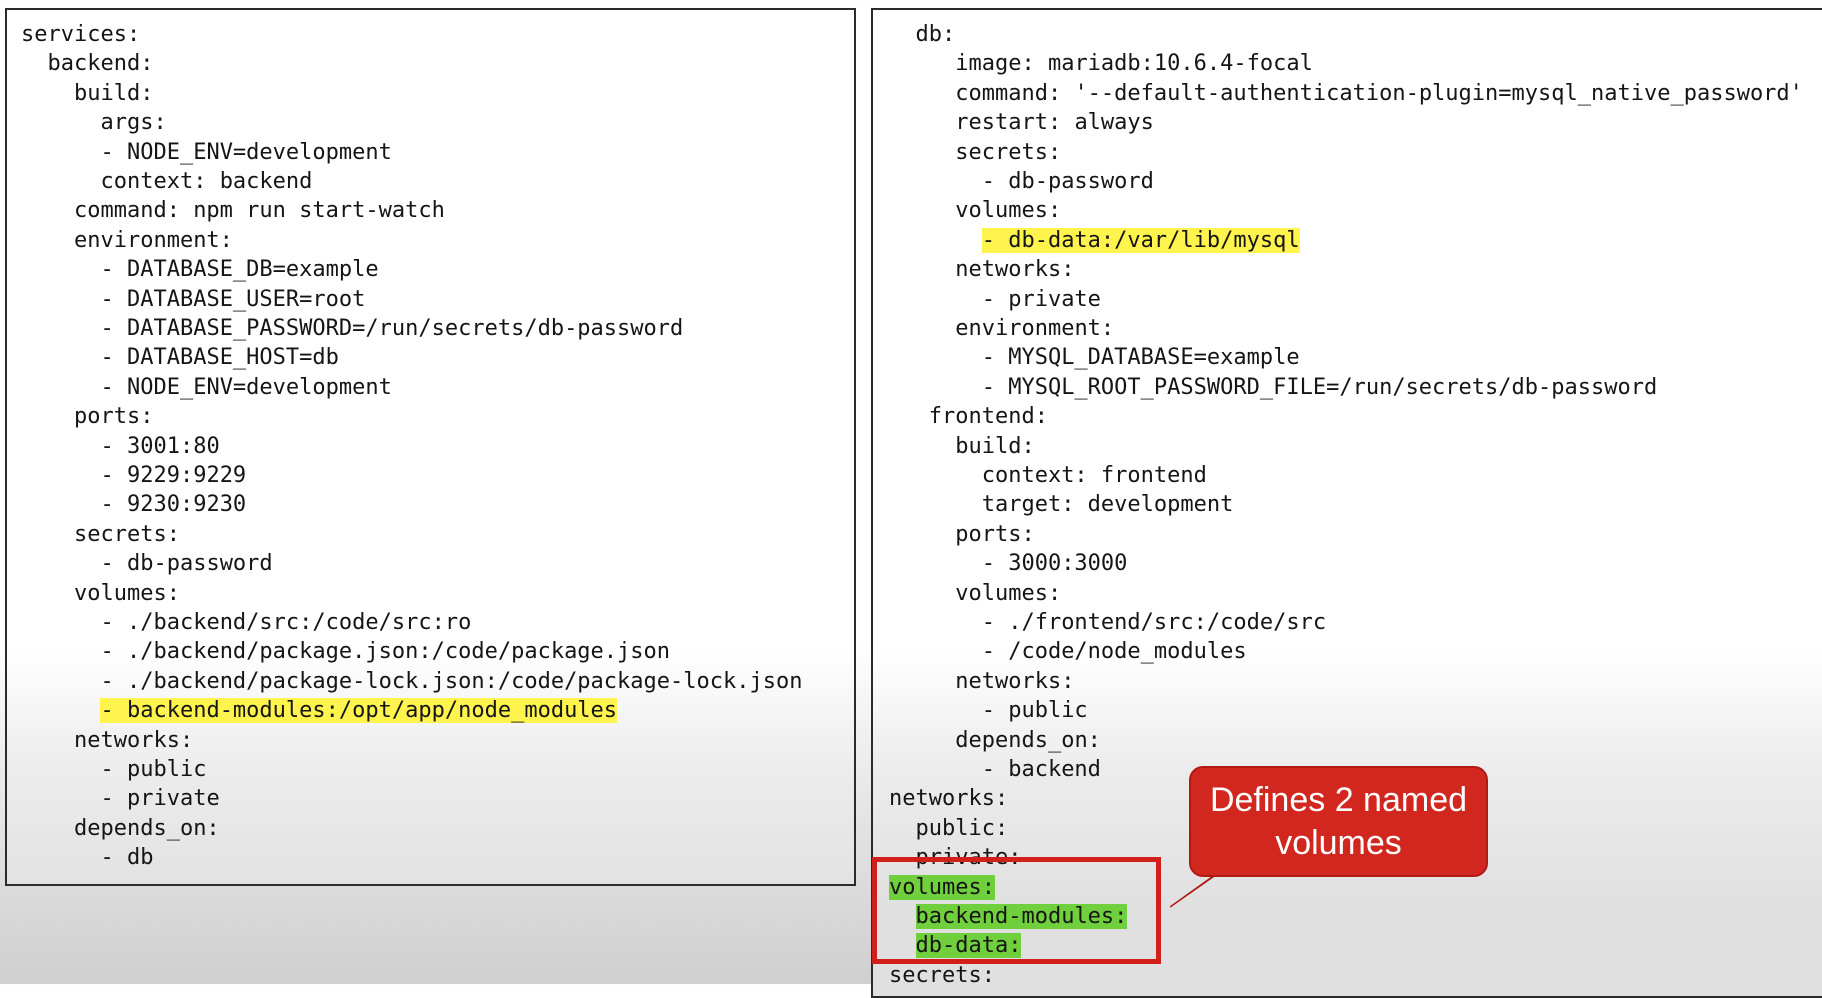  What do you see at coordinates (1054, 564) in the screenshot?
I see `code-text: - 3000:3000` at bounding box center [1054, 564].